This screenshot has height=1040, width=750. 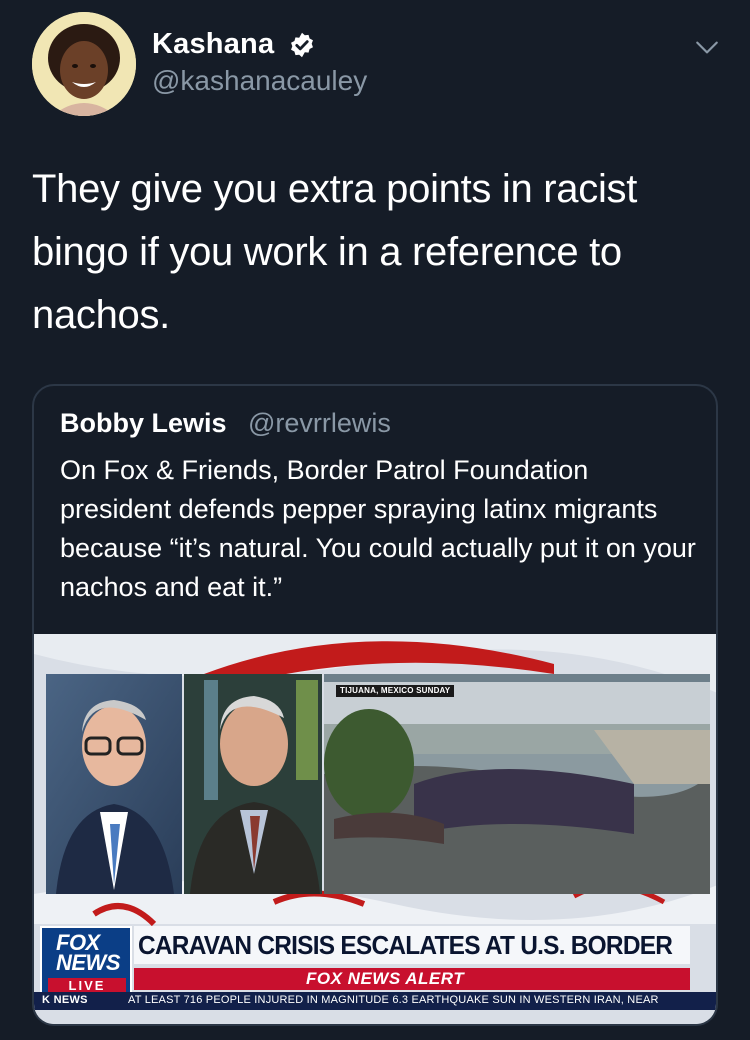 What do you see at coordinates (259, 81) in the screenshot?
I see `author-handle: @kashanacauley` at bounding box center [259, 81].